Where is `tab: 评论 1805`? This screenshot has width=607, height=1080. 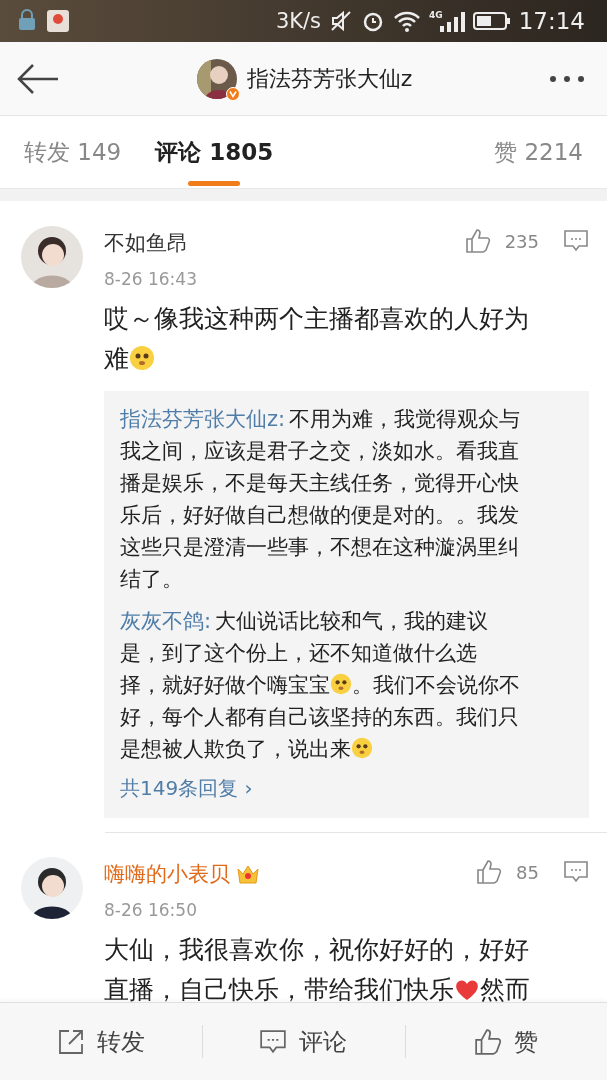
tab: 评论 1805 is located at coordinates (214, 152).